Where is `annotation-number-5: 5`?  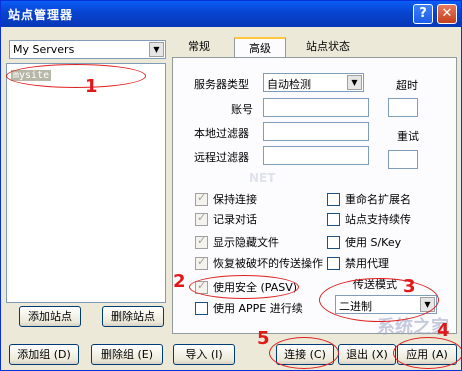
annotation-number-5: 5 is located at coordinates (263, 338).